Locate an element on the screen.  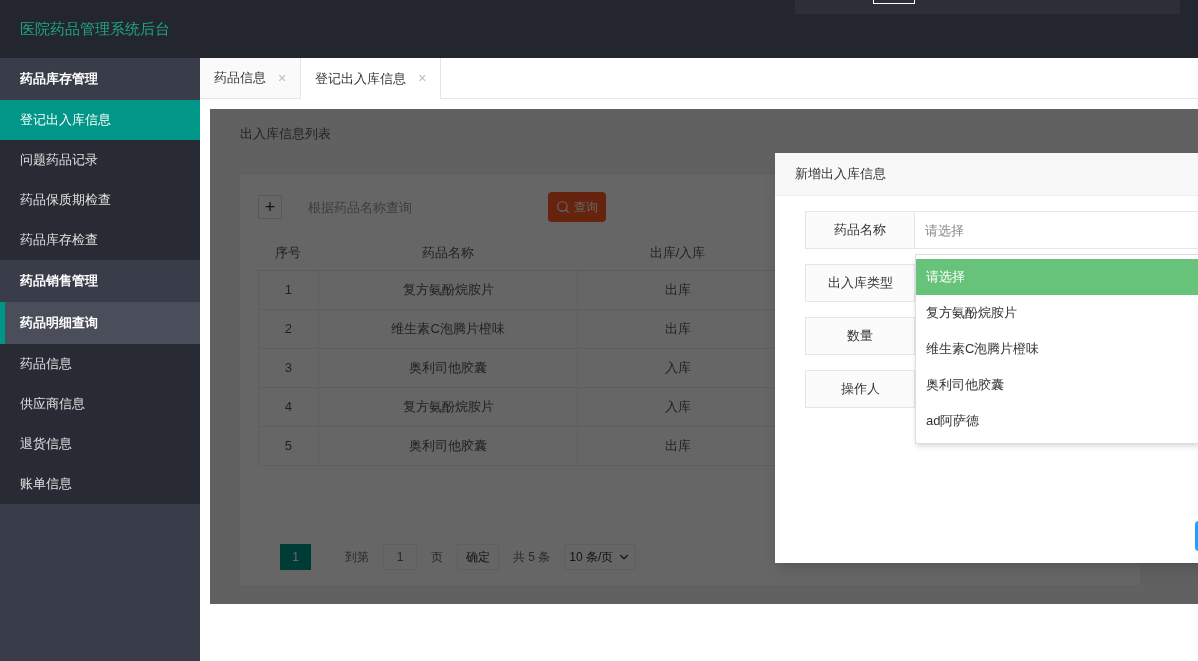
table-cell: 5 is located at coordinates (288, 445).